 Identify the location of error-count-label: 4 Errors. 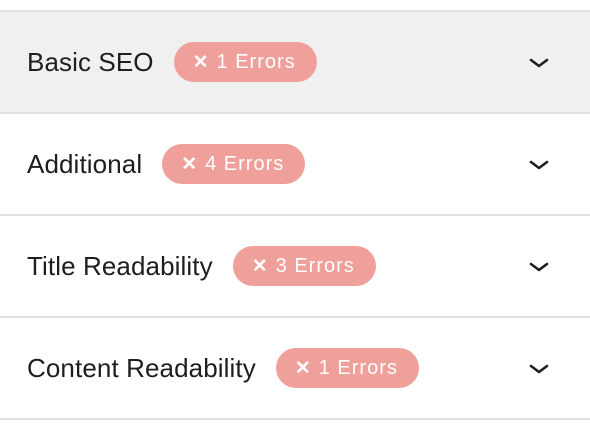
(245, 163).